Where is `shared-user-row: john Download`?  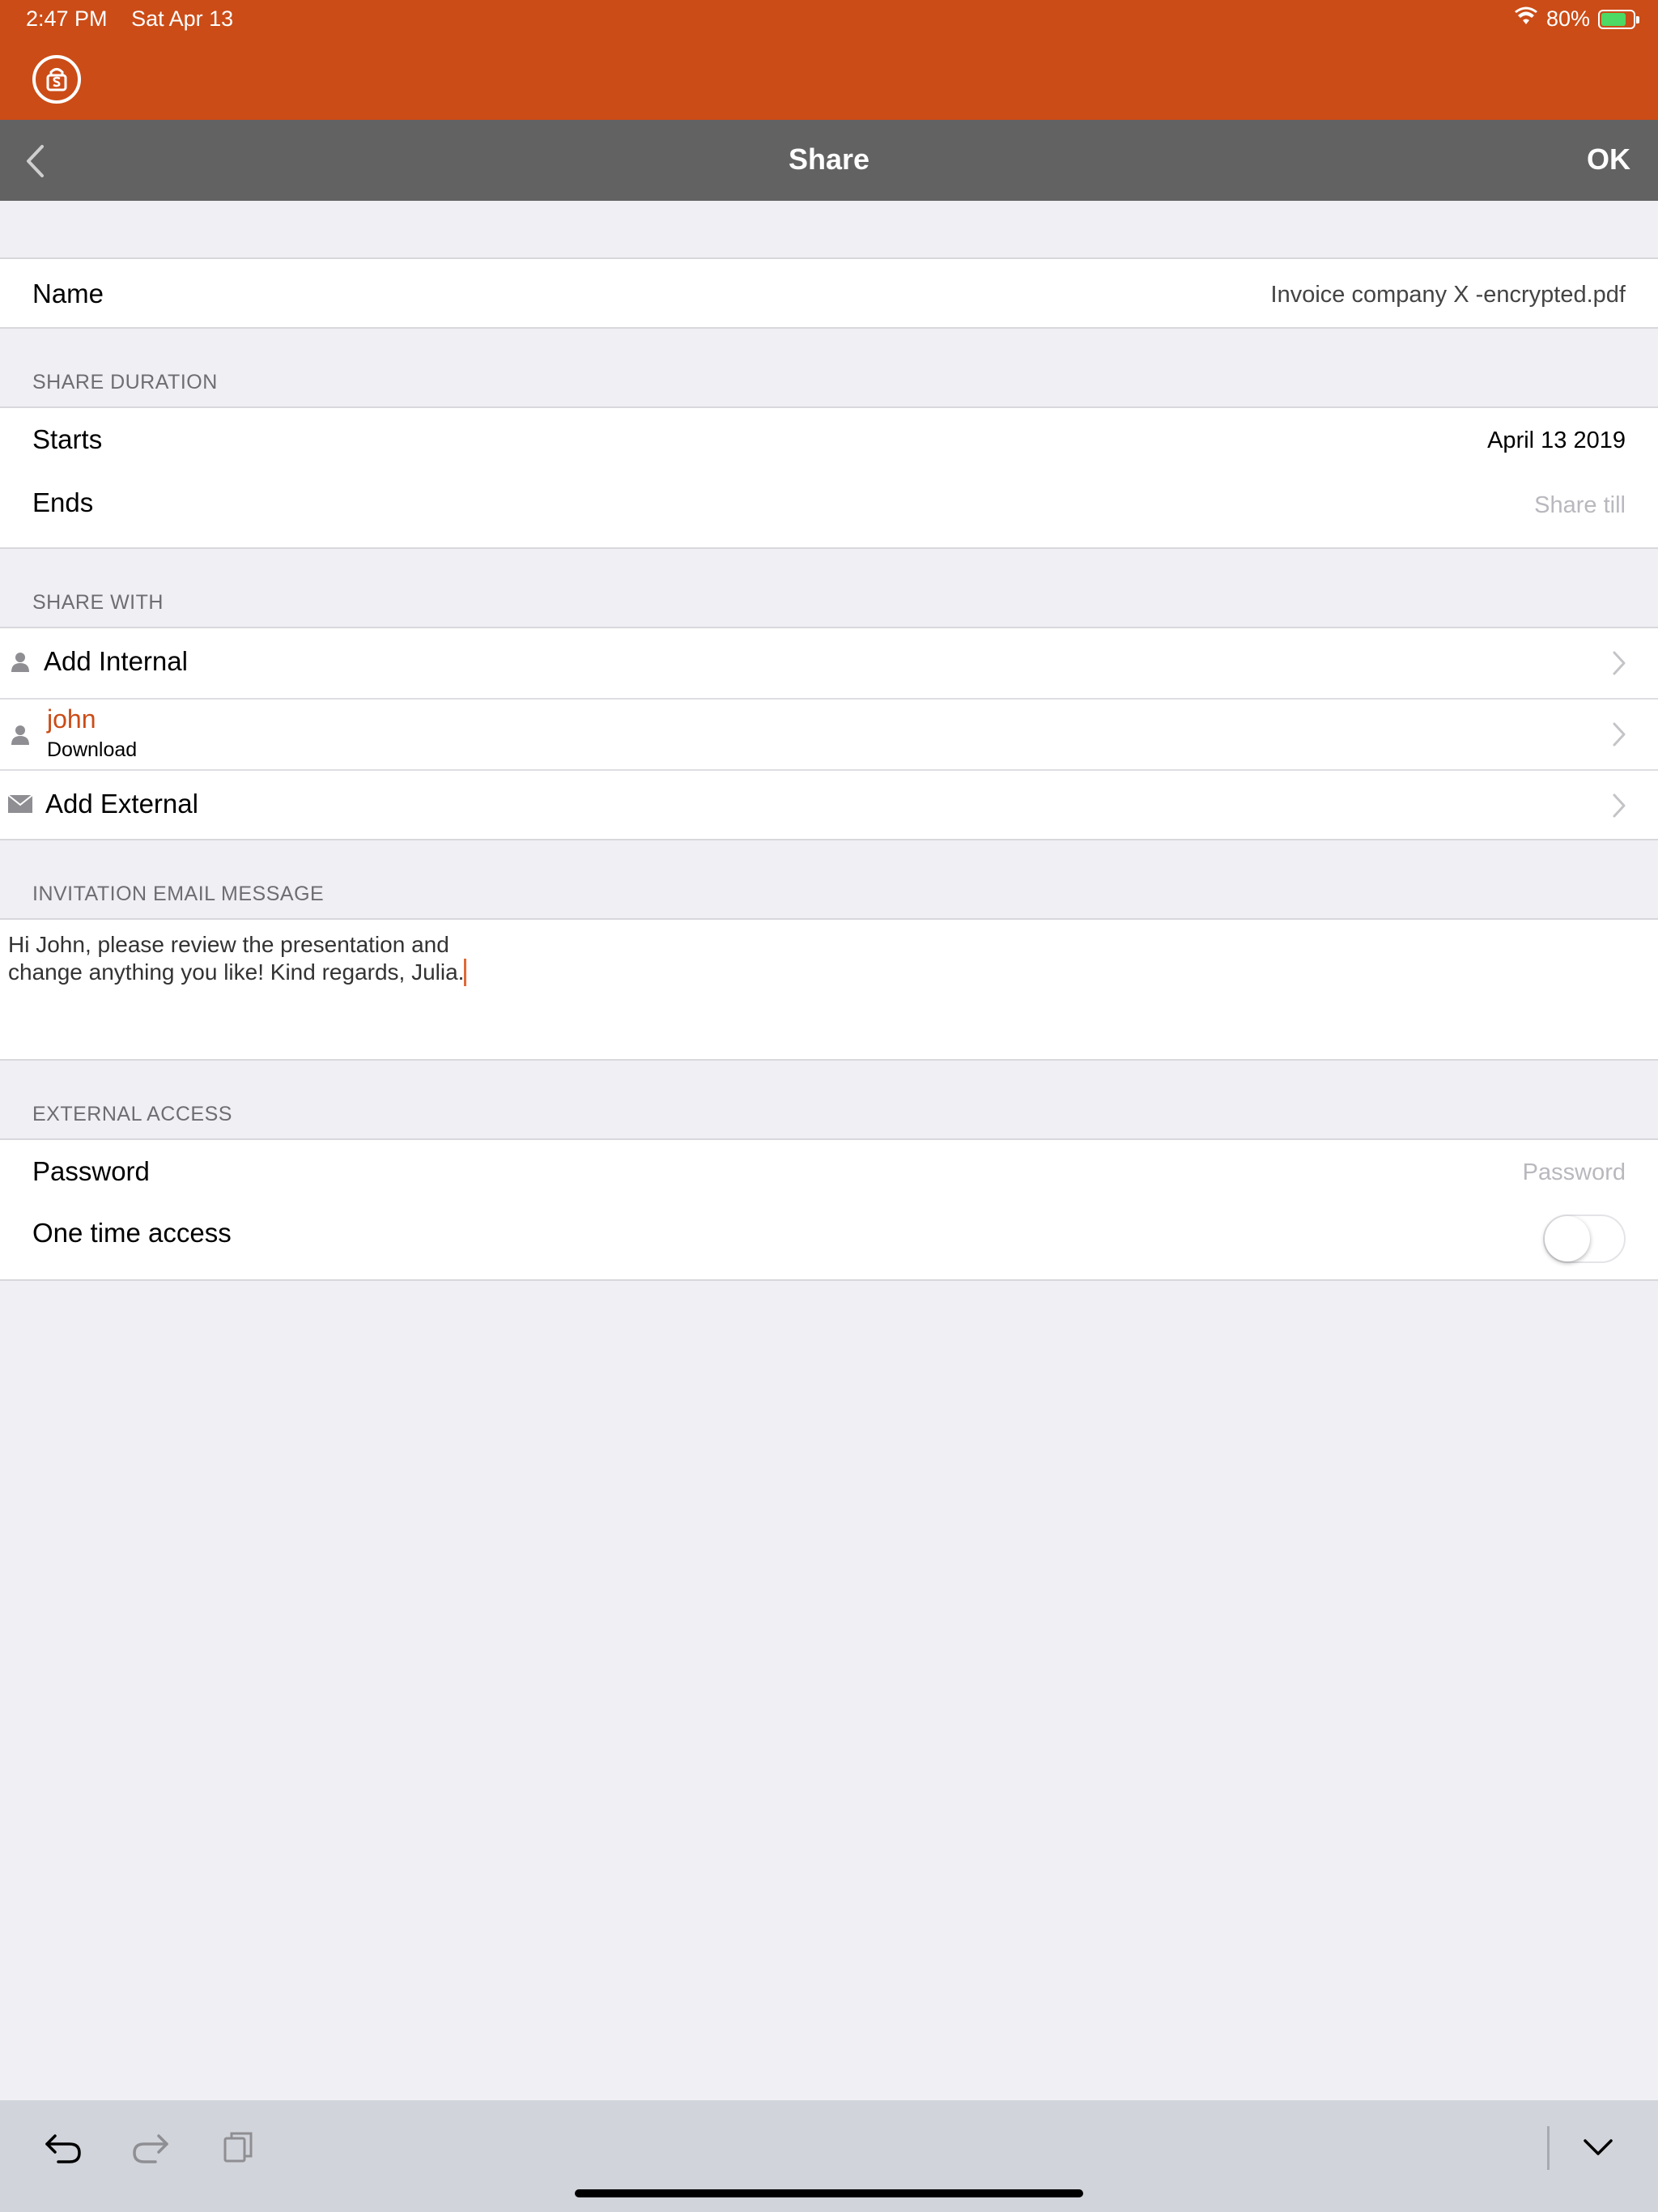
shared-user-row: john Download is located at coordinates (829, 735).